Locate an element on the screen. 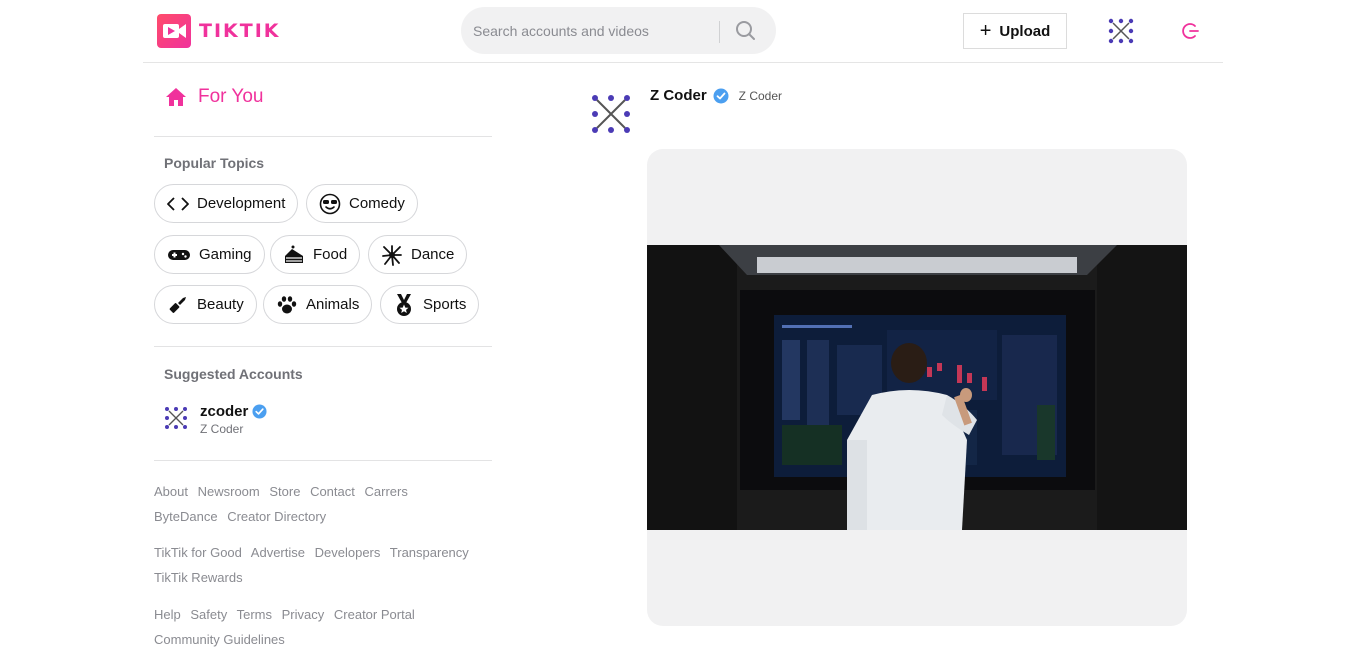 The image size is (1365, 667). post-username: Z Coder is located at coordinates (678, 95).